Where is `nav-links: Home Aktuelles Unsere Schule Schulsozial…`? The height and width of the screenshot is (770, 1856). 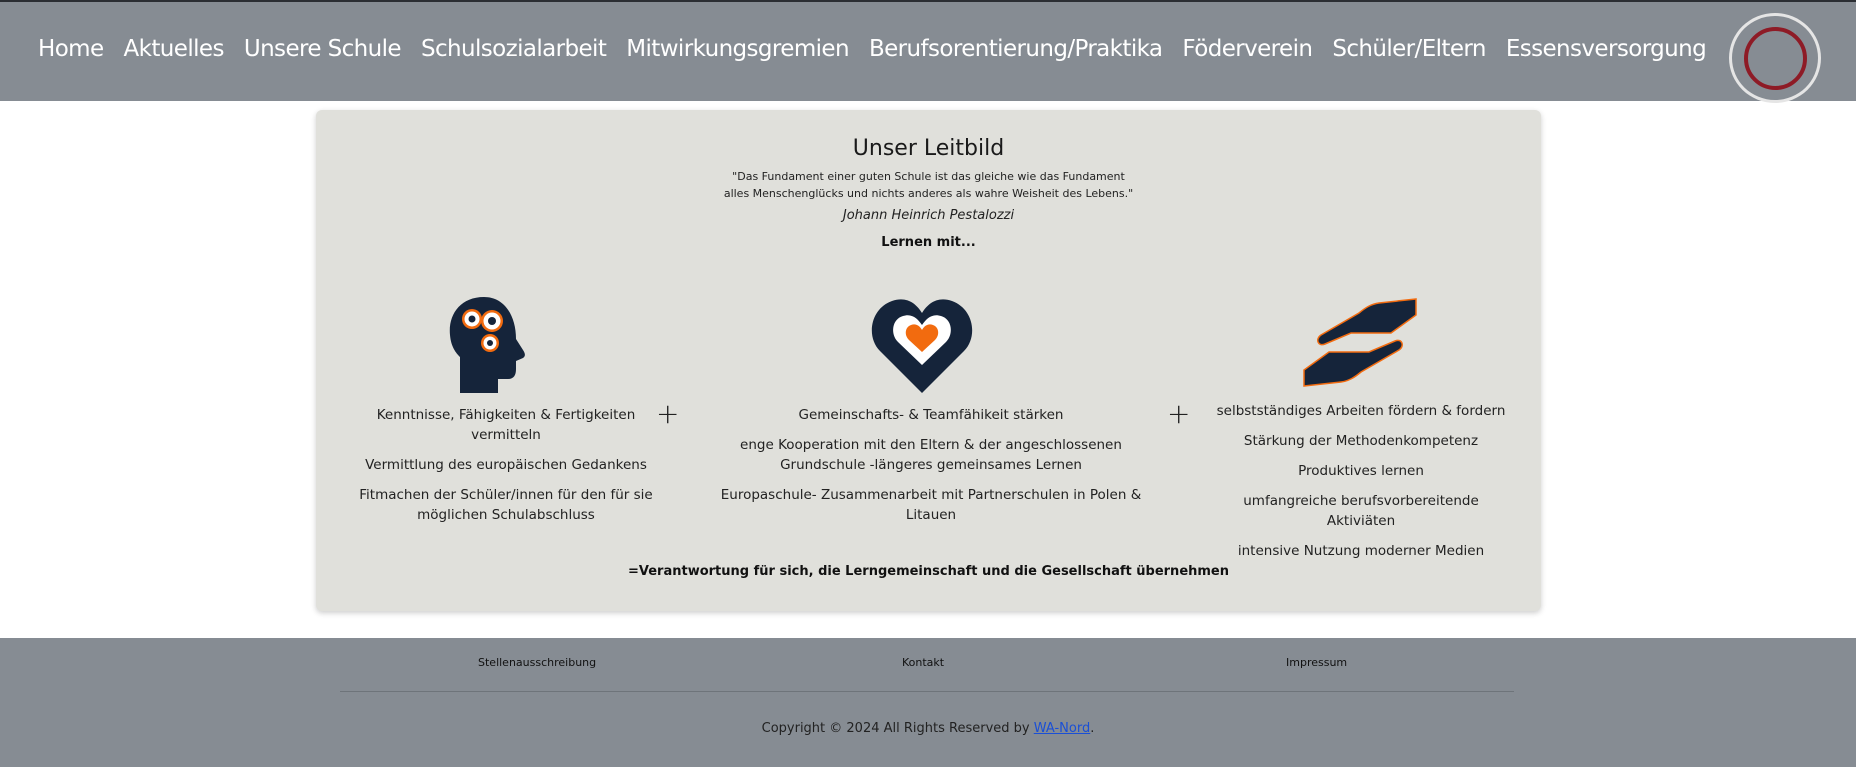
nav-links: Home Aktuelles Unsere Schule Schulsozial… is located at coordinates (882, 49).